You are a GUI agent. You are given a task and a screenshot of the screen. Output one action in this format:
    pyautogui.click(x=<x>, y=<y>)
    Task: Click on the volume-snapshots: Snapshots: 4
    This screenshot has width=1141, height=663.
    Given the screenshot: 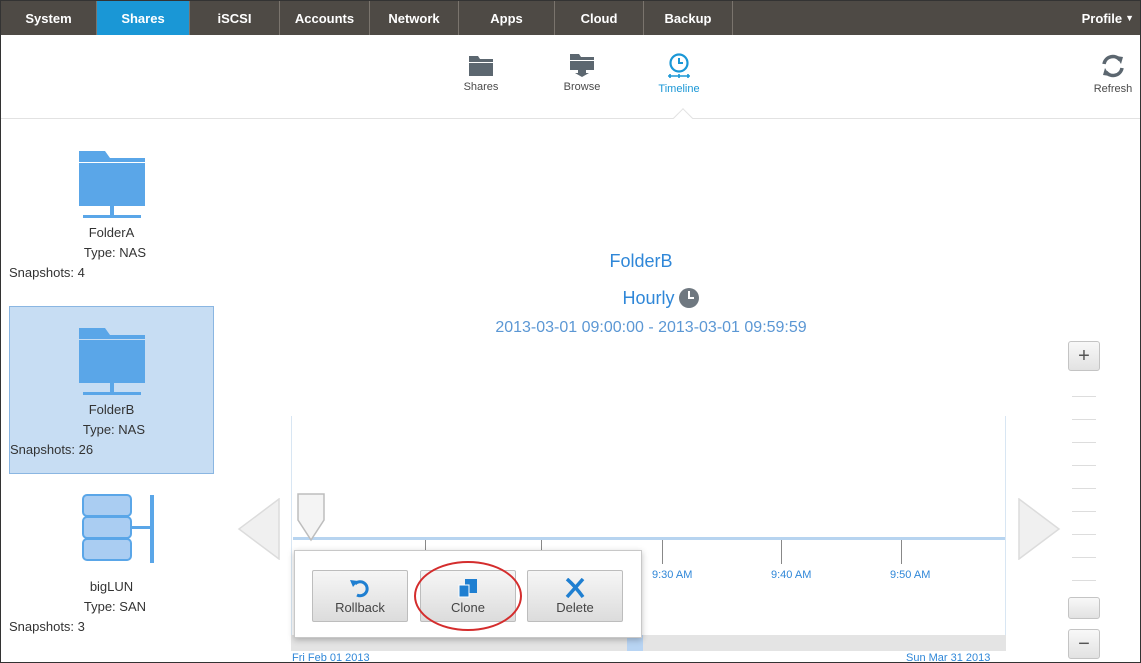 What is the action you would take?
    pyautogui.click(x=47, y=272)
    